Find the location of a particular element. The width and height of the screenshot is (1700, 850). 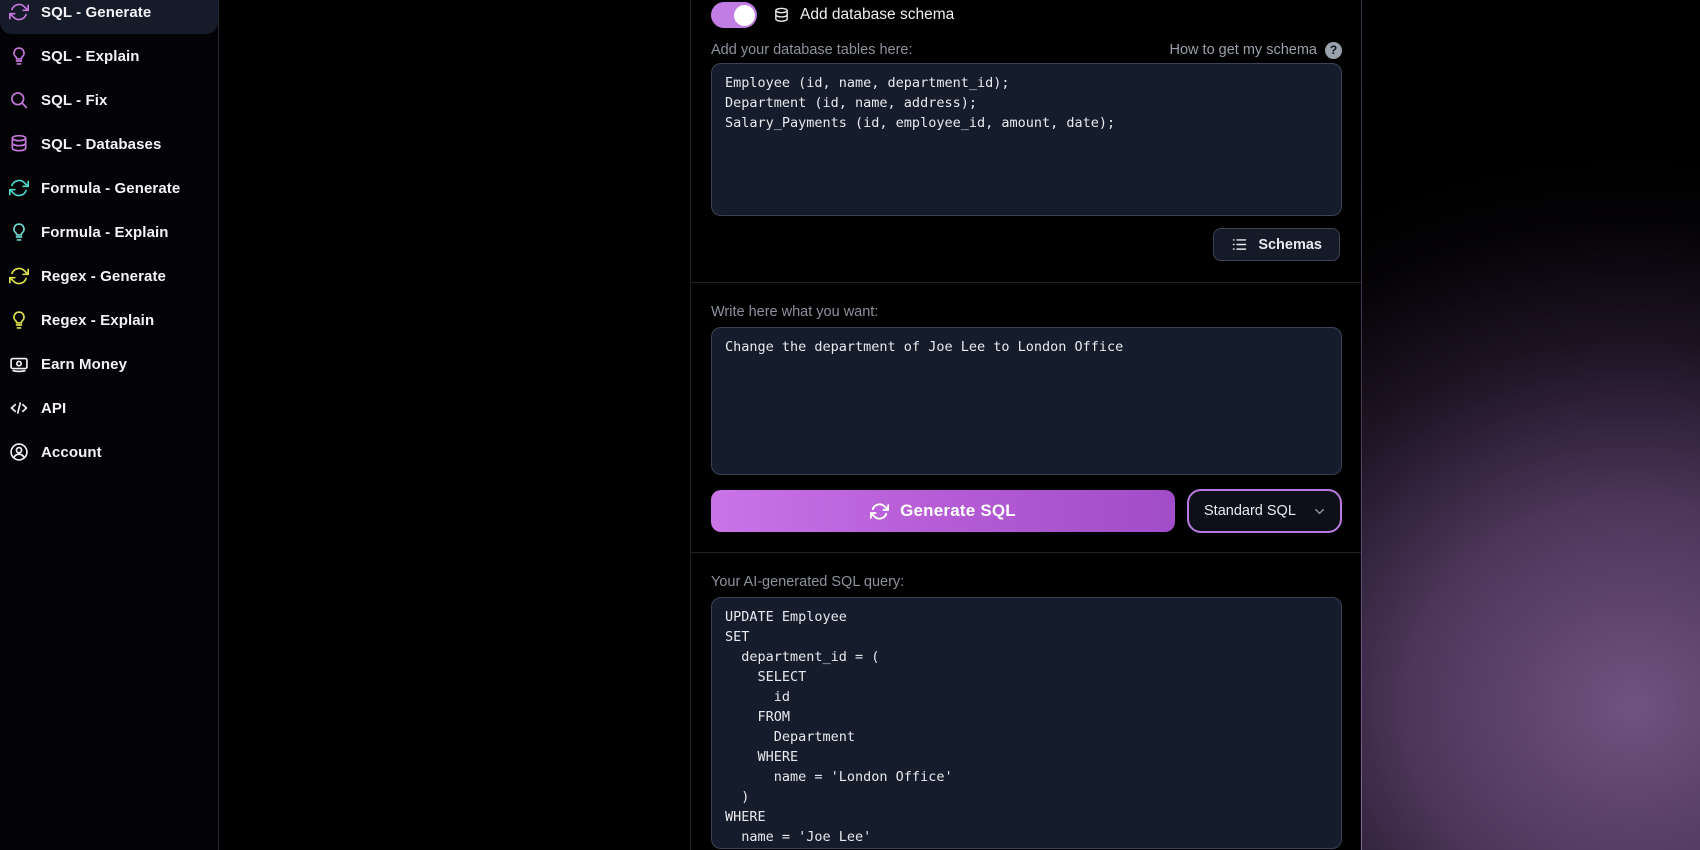

dialect-selected-value: Standard SQL is located at coordinates (1250, 511).